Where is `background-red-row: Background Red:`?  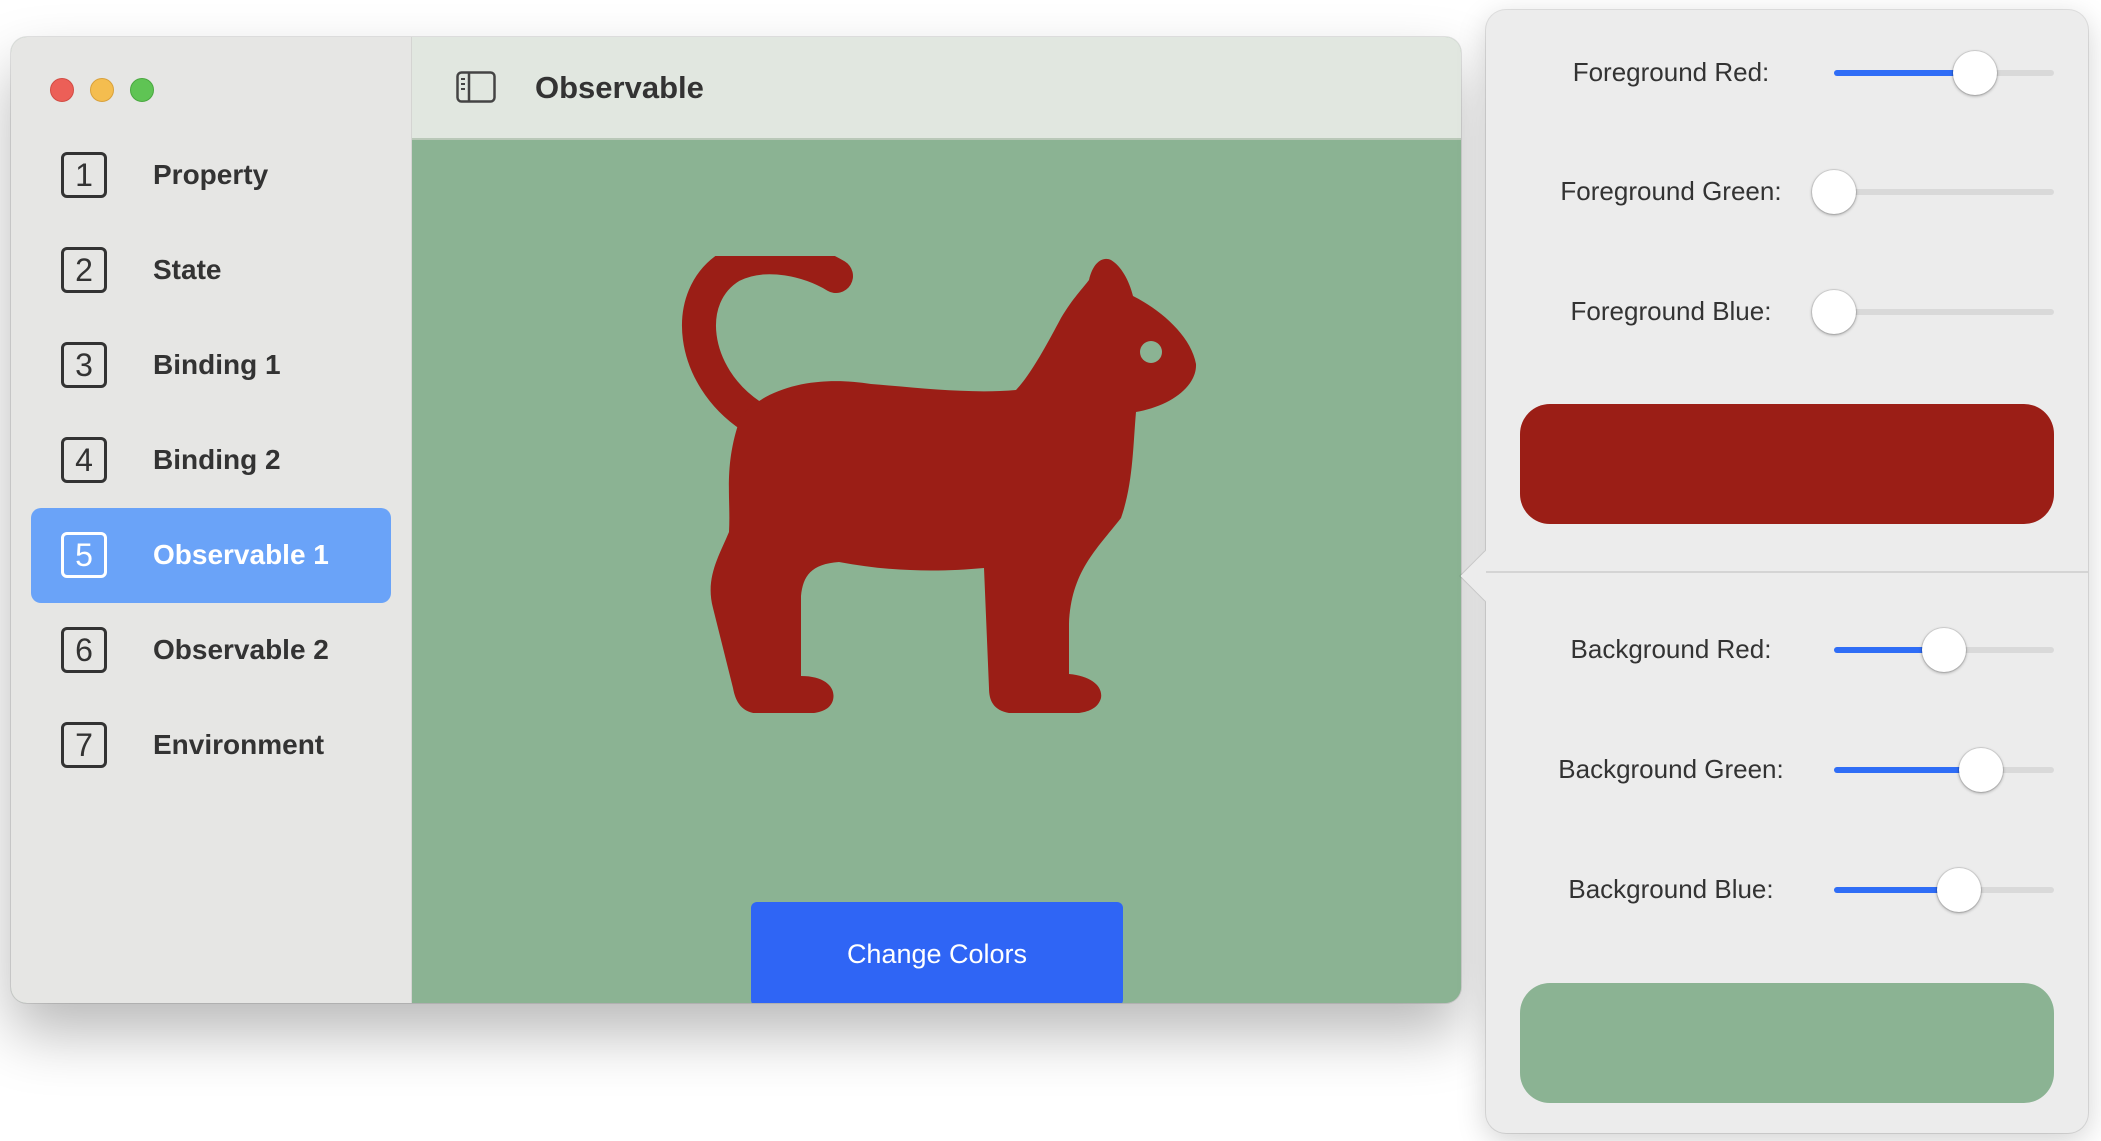 background-red-row: Background Red: is located at coordinates (1787, 650).